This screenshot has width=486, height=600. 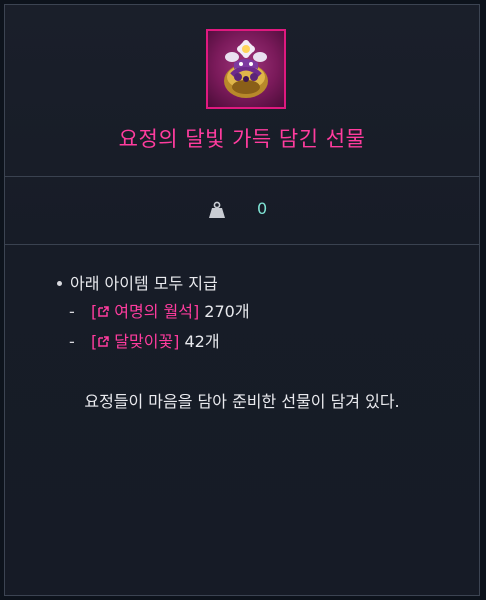 I want to click on weight-icon, so click(x=217, y=209).